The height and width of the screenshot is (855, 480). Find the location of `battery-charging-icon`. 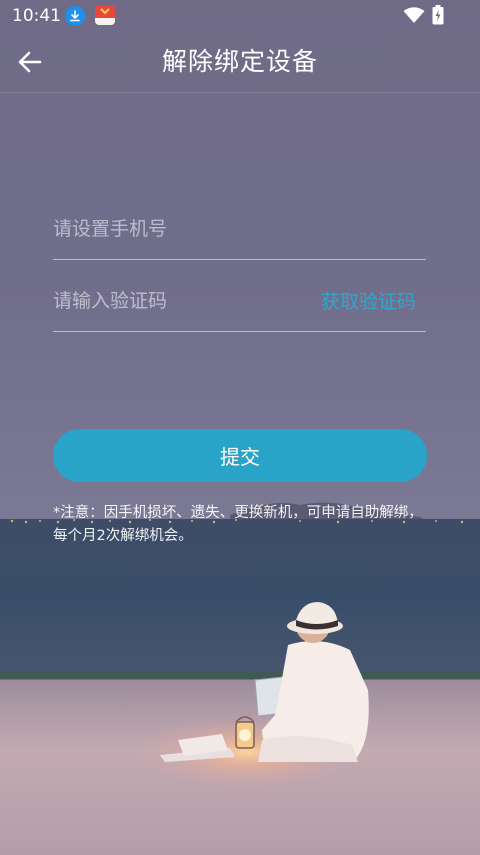

battery-charging-icon is located at coordinates (438, 17).